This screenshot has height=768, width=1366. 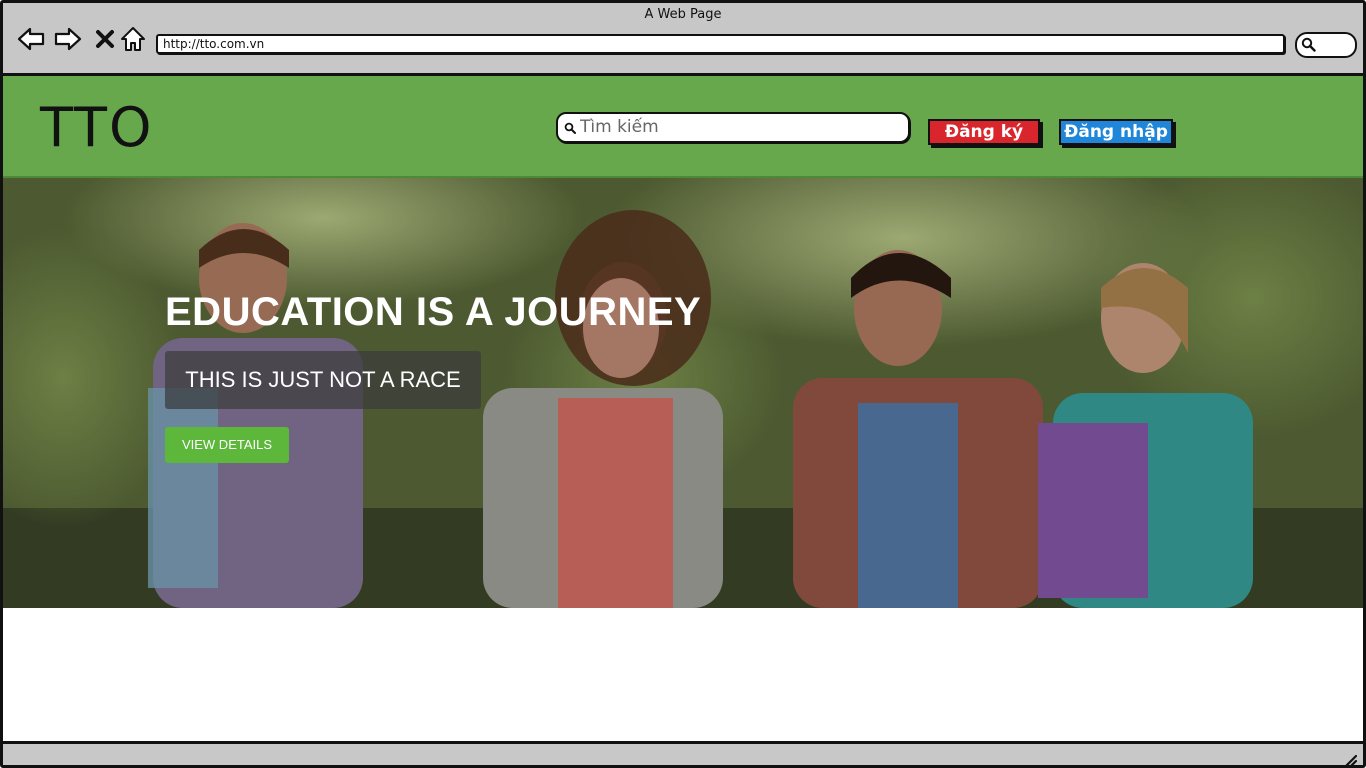 What do you see at coordinates (1350, 760) in the screenshot?
I see `resize-grip-icon` at bounding box center [1350, 760].